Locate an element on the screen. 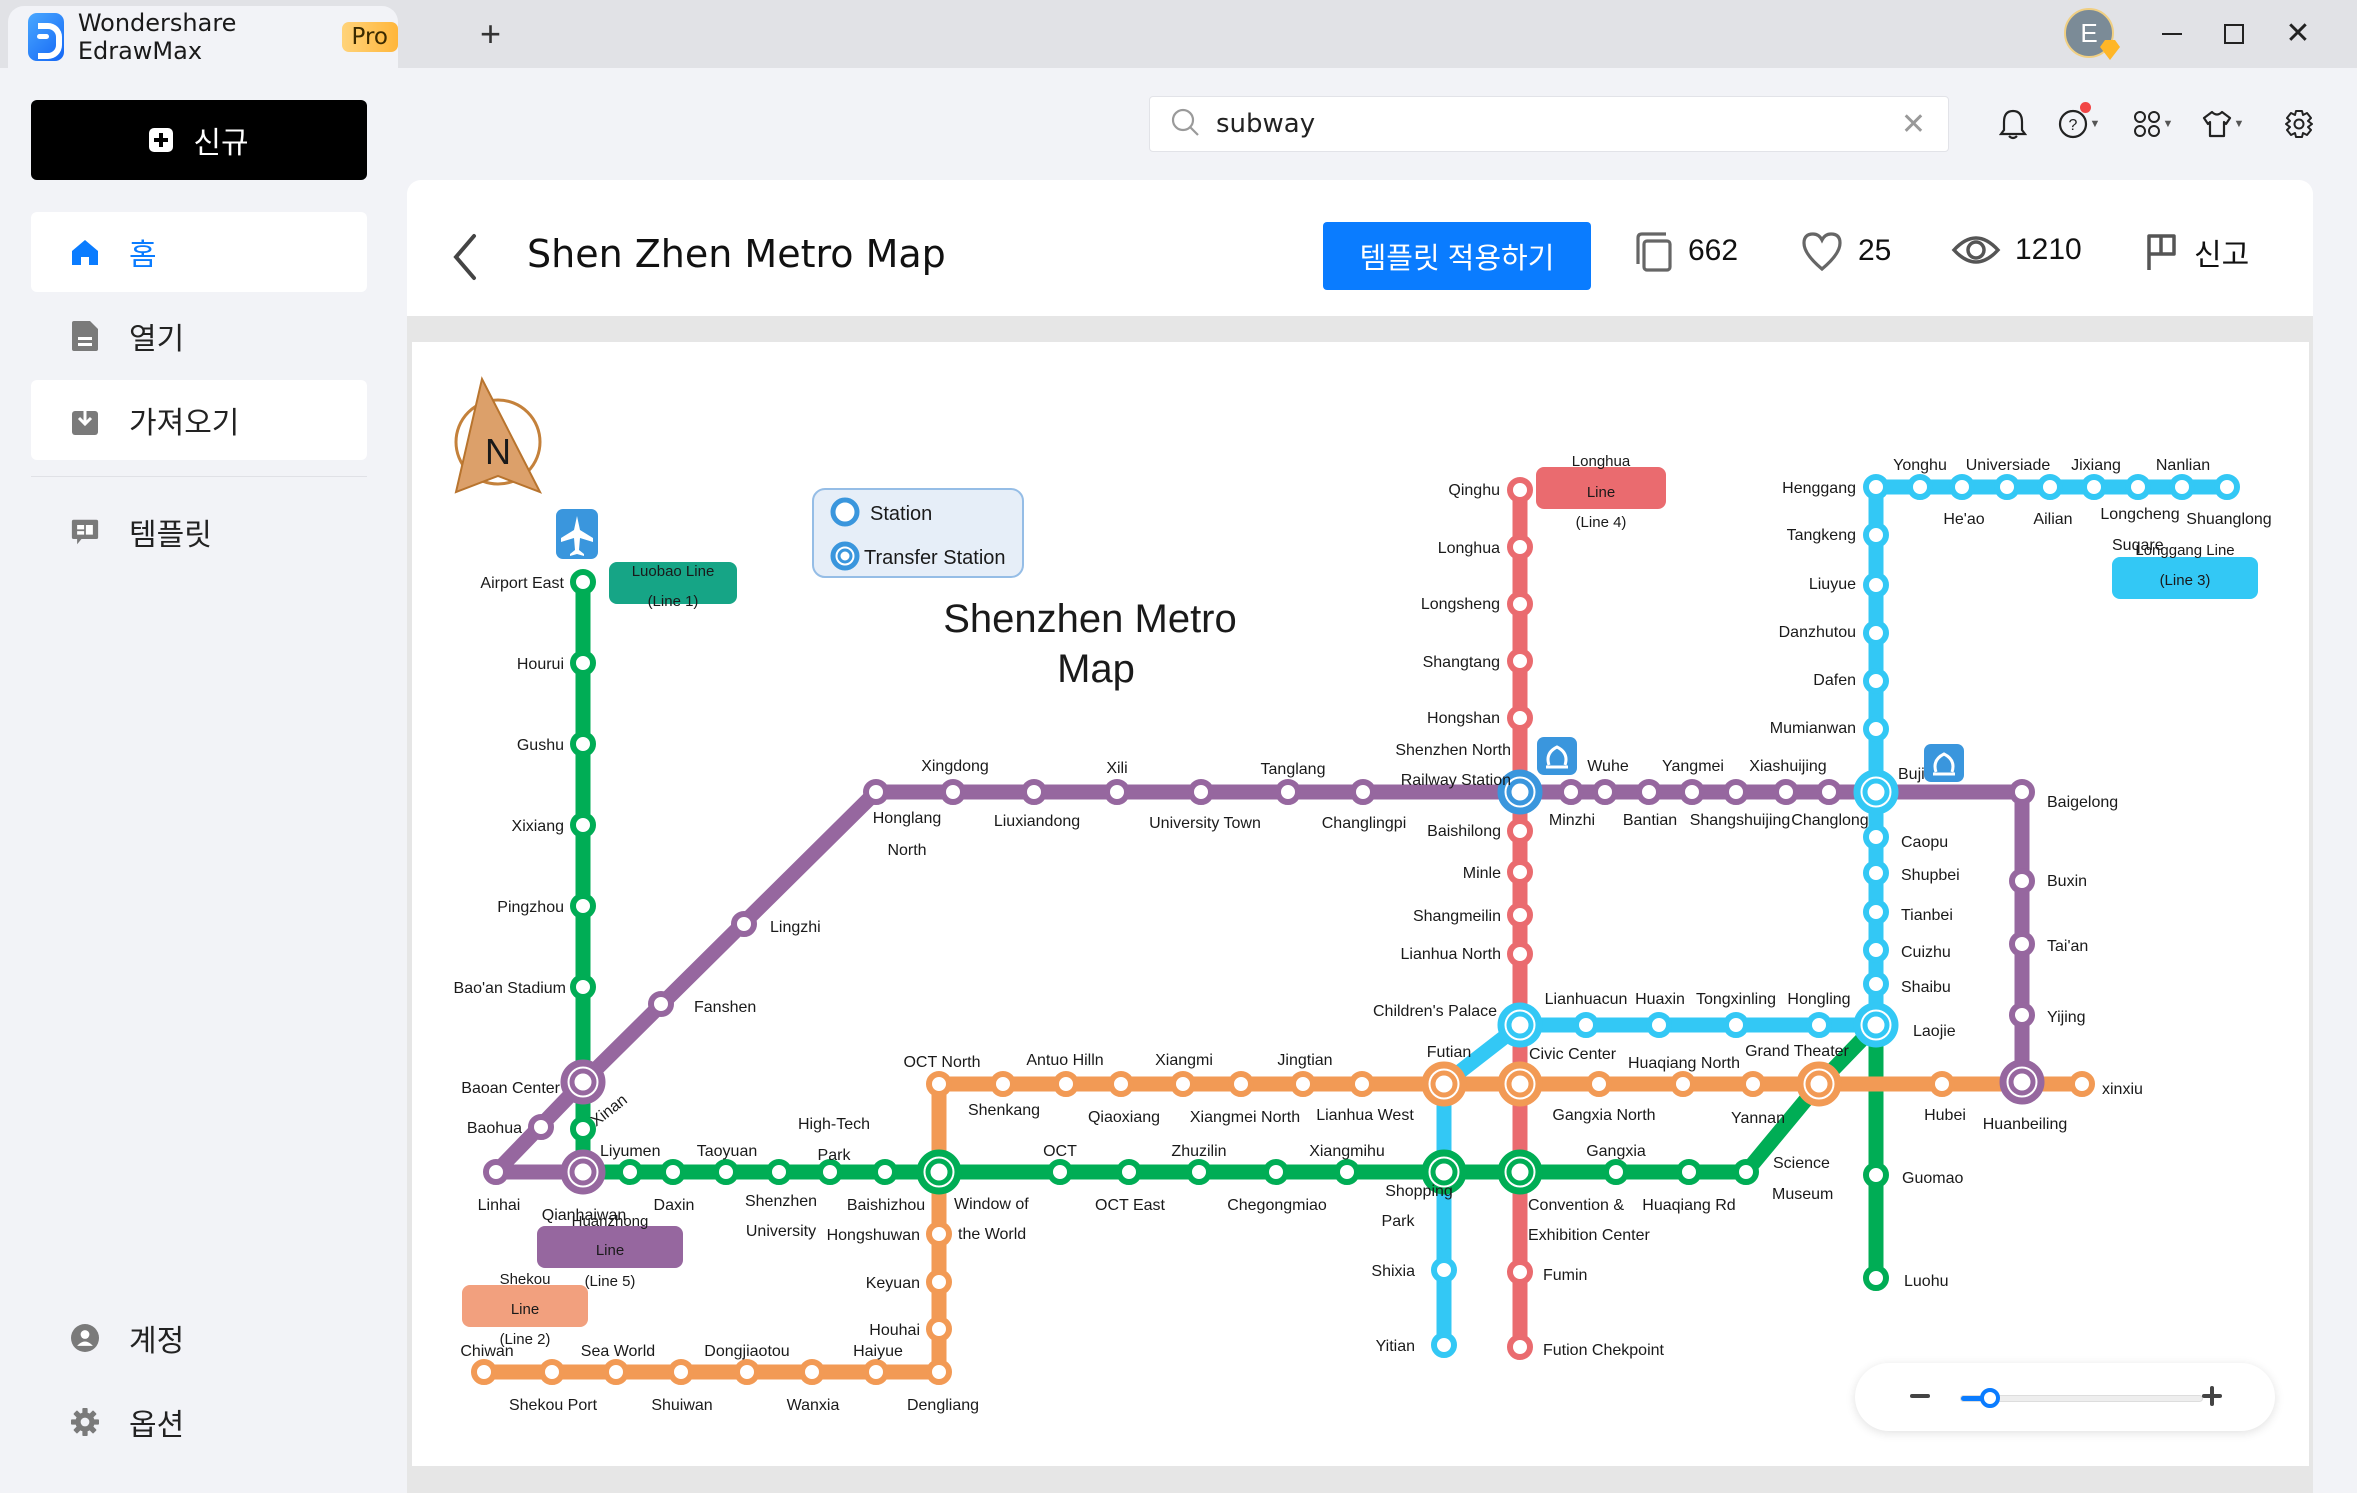  station-label: Zhuzilin is located at coordinates (1198, 1151).